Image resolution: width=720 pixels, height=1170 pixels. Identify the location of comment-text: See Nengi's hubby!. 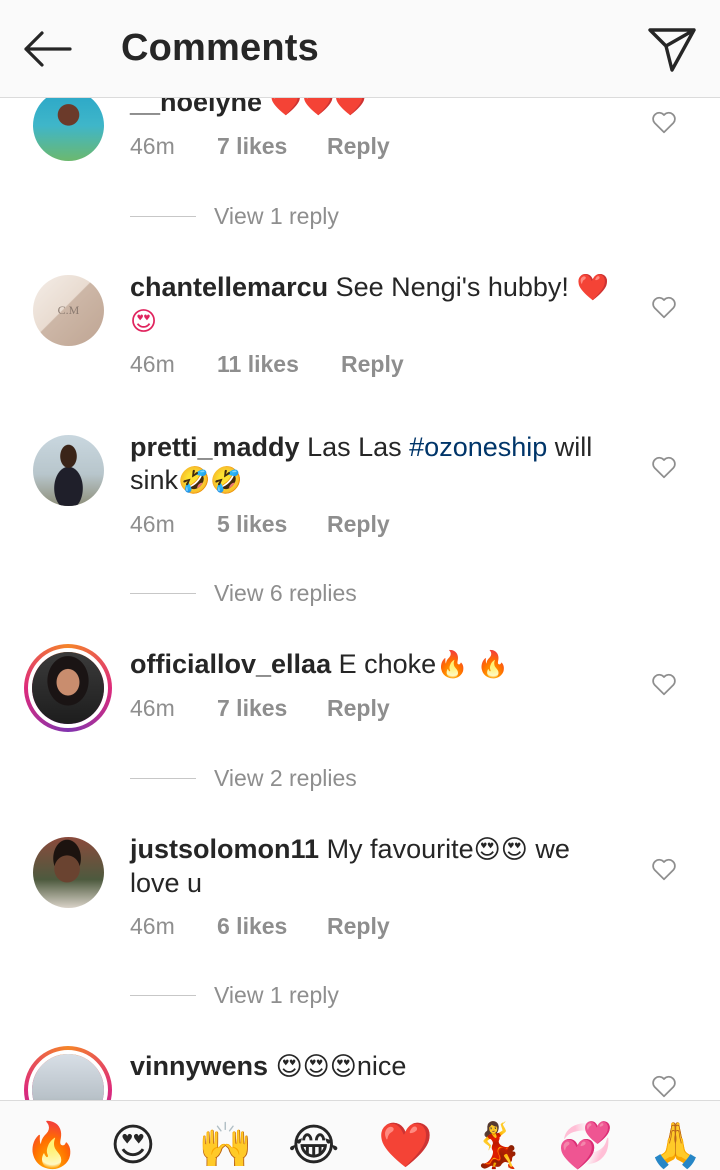
(452, 287).